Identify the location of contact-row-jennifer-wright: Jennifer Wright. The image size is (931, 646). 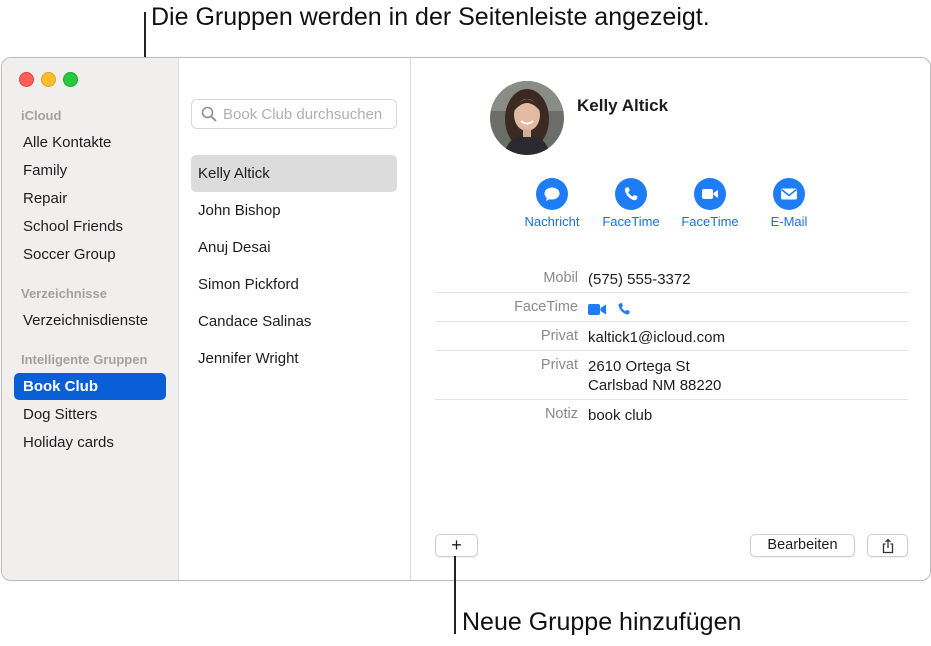
(294, 358).